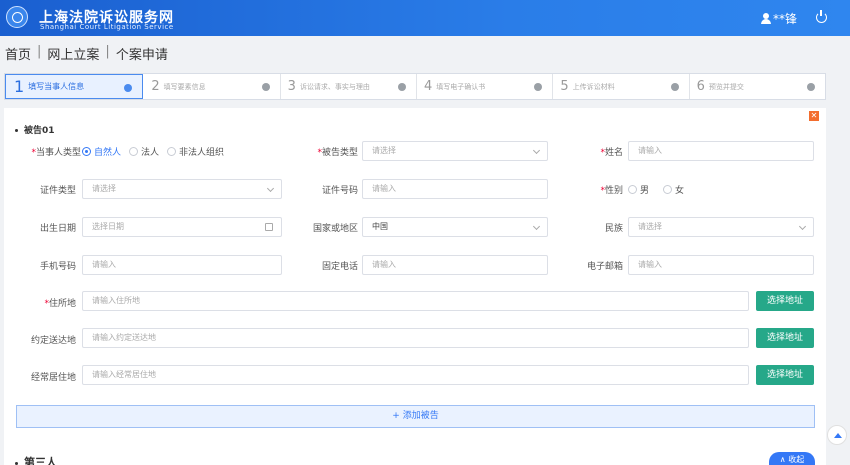  I want to click on court-logo-icon, so click(17, 17).